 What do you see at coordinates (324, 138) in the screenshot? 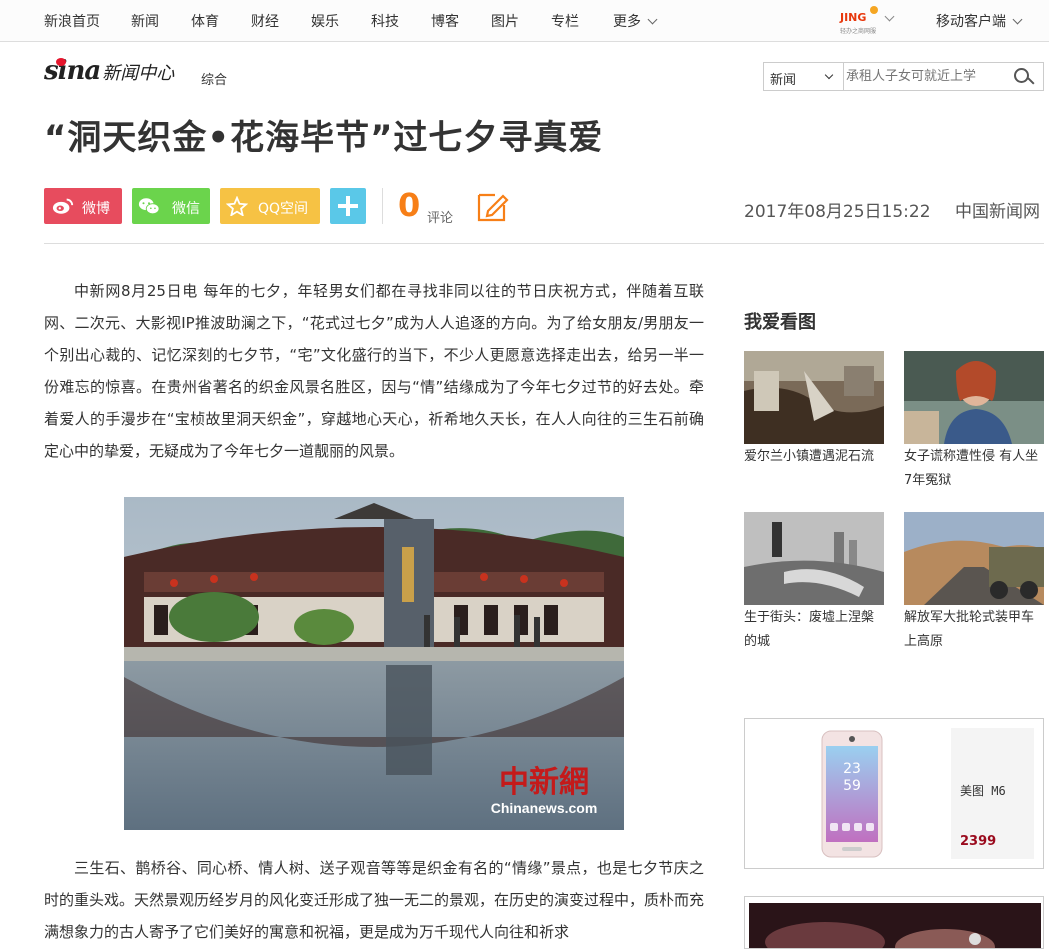
I see `article-title: “洞天织金•花海毕节”过七夕寻真爱` at bounding box center [324, 138].